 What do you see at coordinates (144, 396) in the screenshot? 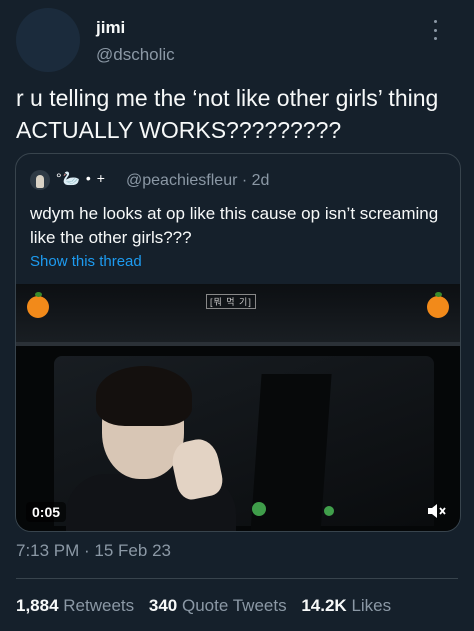
I see `person-hair` at bounding box center [144, 396].